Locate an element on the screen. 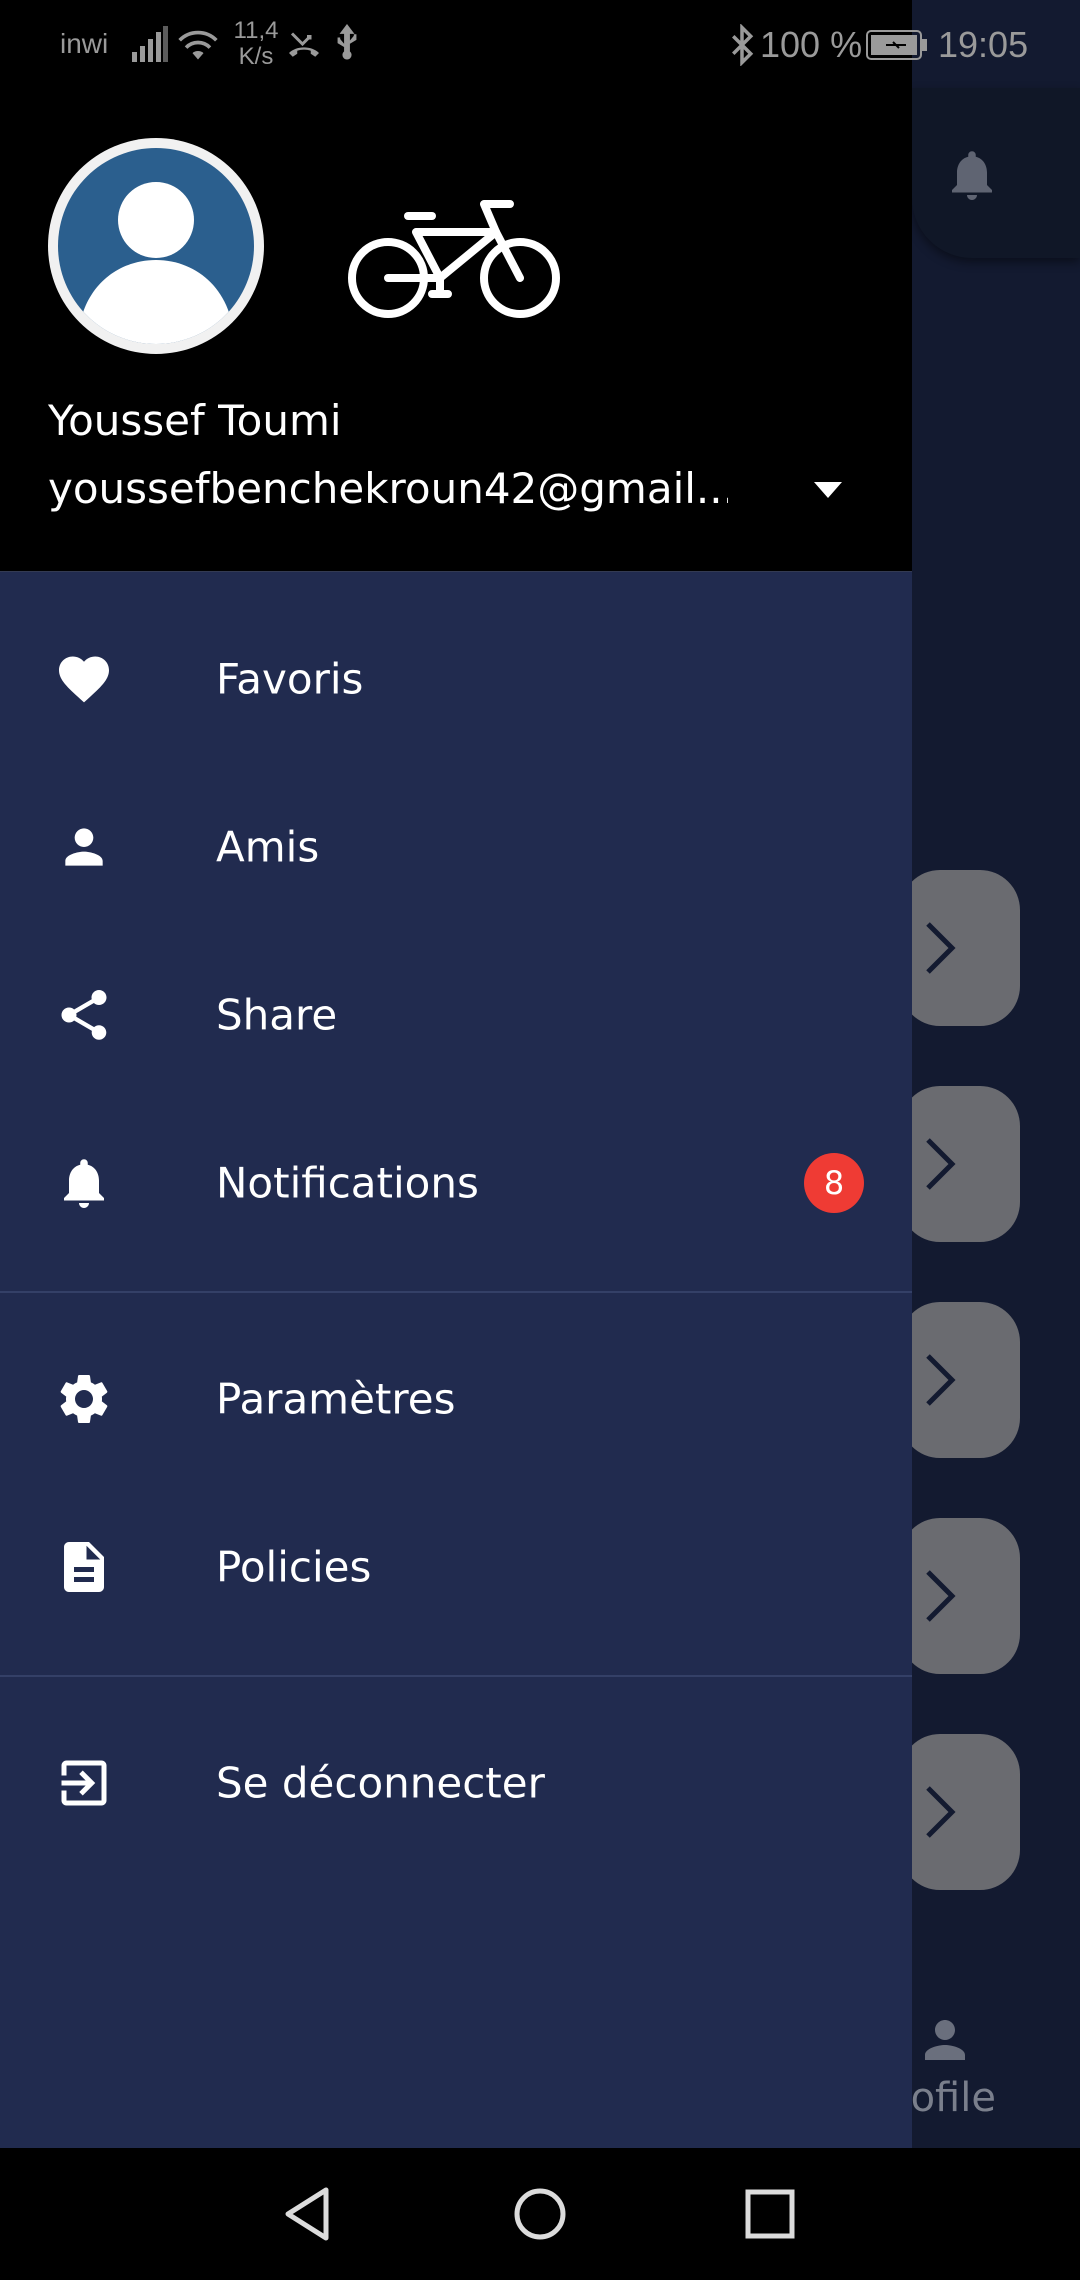  recent-apps-square-icon is located at coordinates (770, 2214).